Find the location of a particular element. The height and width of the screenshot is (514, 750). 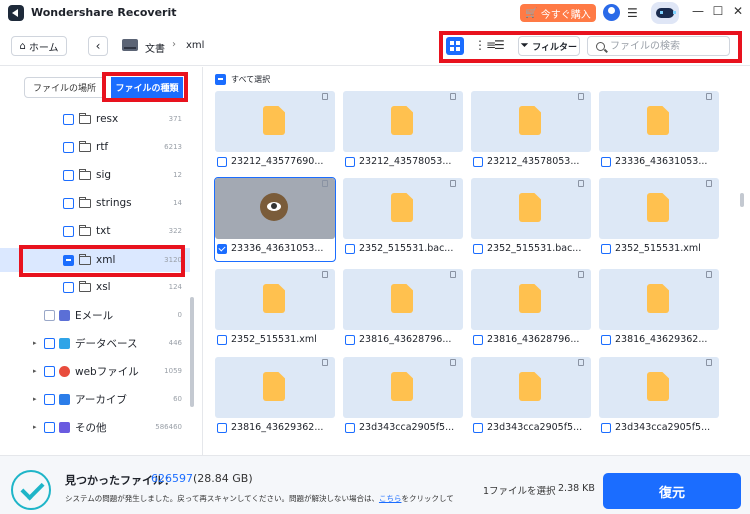

minimize-icon: — is located at coordinates (698, 11).